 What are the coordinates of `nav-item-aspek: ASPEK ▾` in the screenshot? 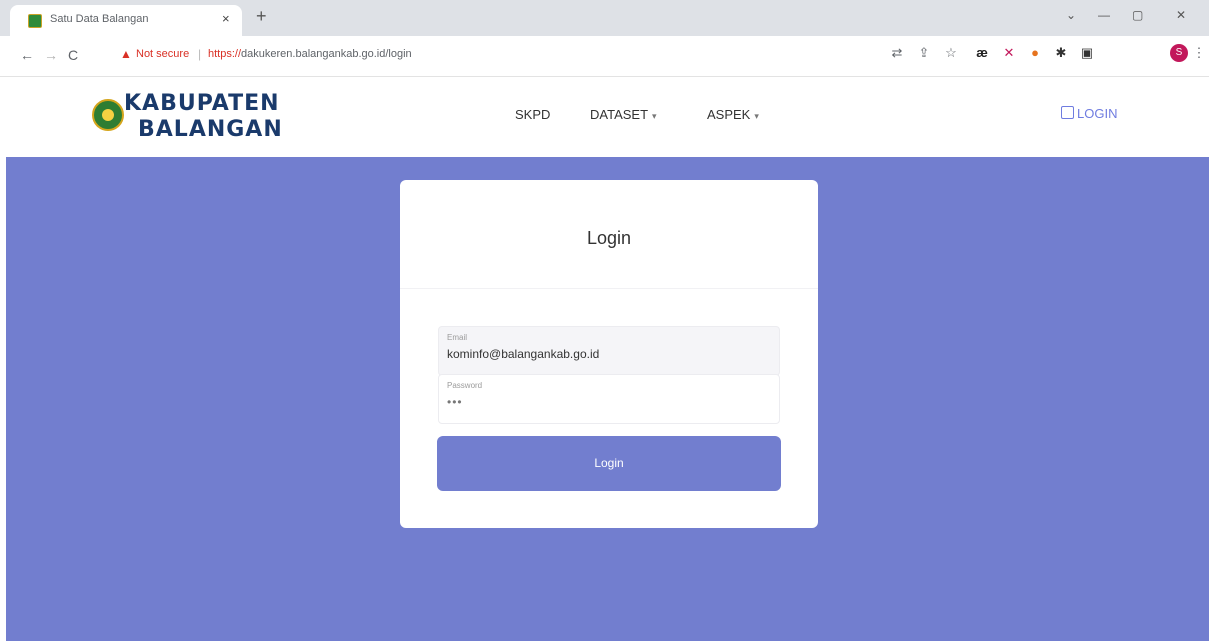 It's located at (733, 114).